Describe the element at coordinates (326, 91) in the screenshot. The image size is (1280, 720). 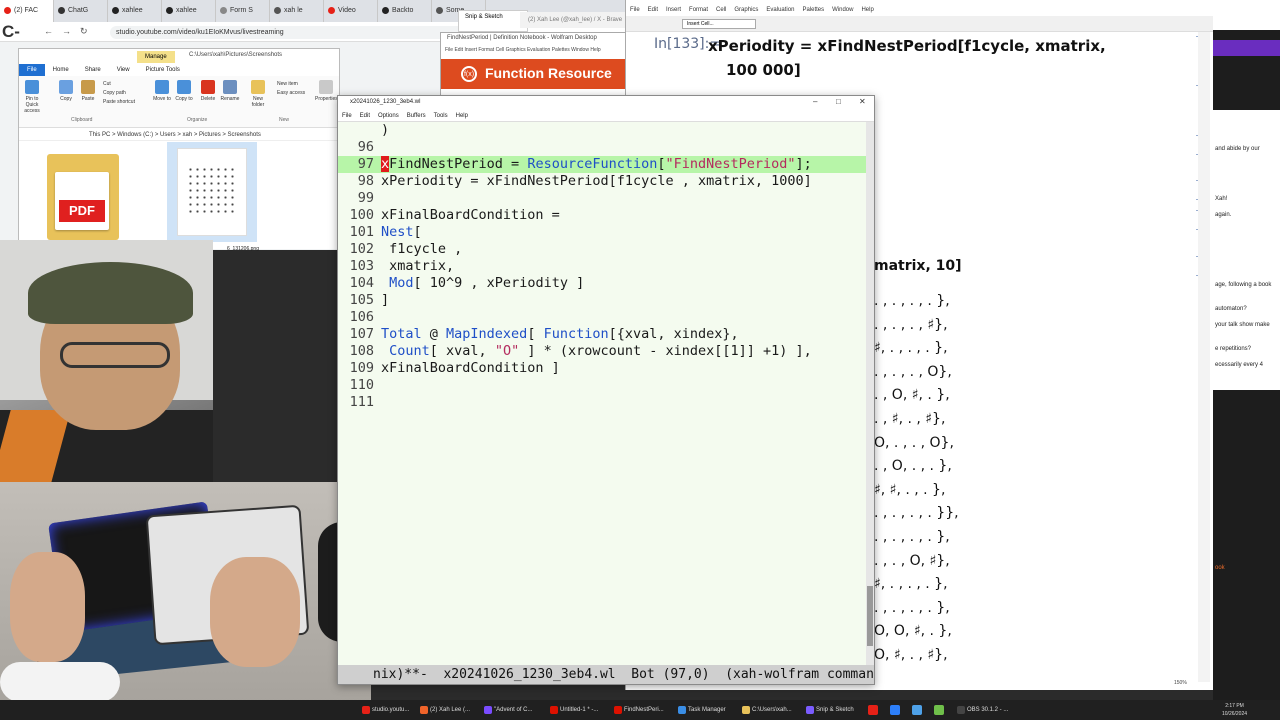
I see `properties-button: Properties` at that location.